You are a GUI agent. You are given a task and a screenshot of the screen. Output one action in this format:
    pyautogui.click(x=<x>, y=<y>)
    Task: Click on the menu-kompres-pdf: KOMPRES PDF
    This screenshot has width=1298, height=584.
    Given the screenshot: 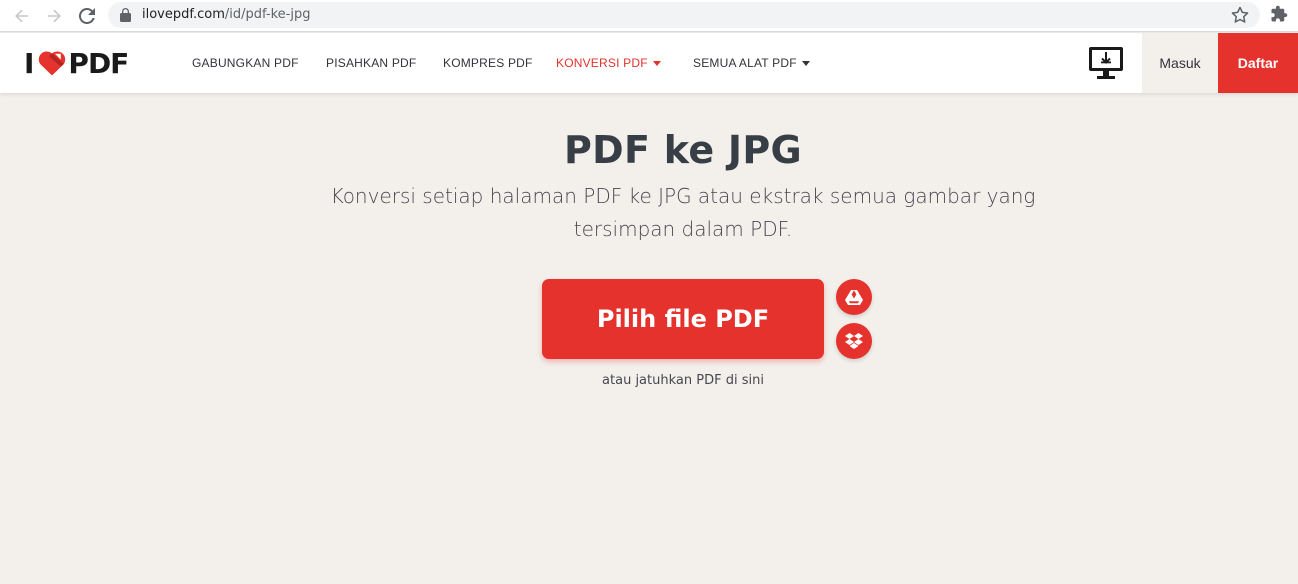 What is the action you would take?
    pyautogui.click(x=488, y=63)
    